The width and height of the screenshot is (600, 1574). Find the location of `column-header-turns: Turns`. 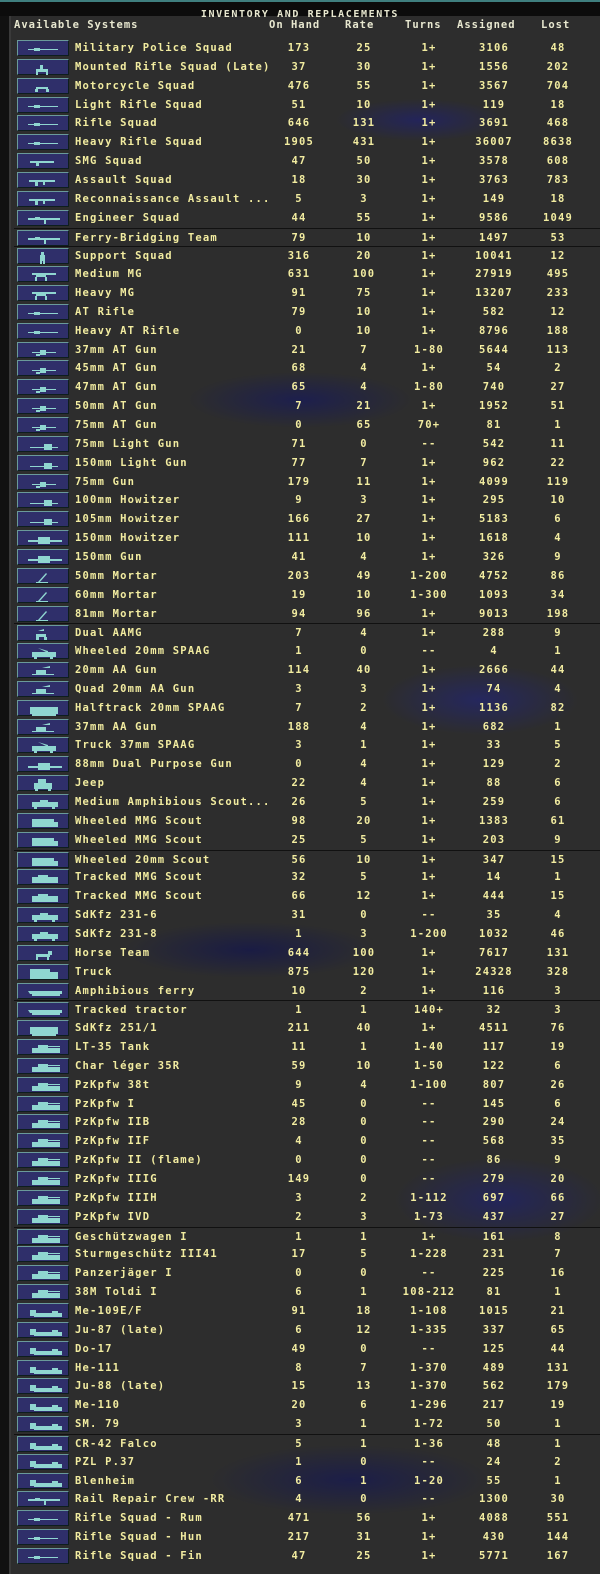

column-header-turns: Turns is located at coordinates (423, 25).